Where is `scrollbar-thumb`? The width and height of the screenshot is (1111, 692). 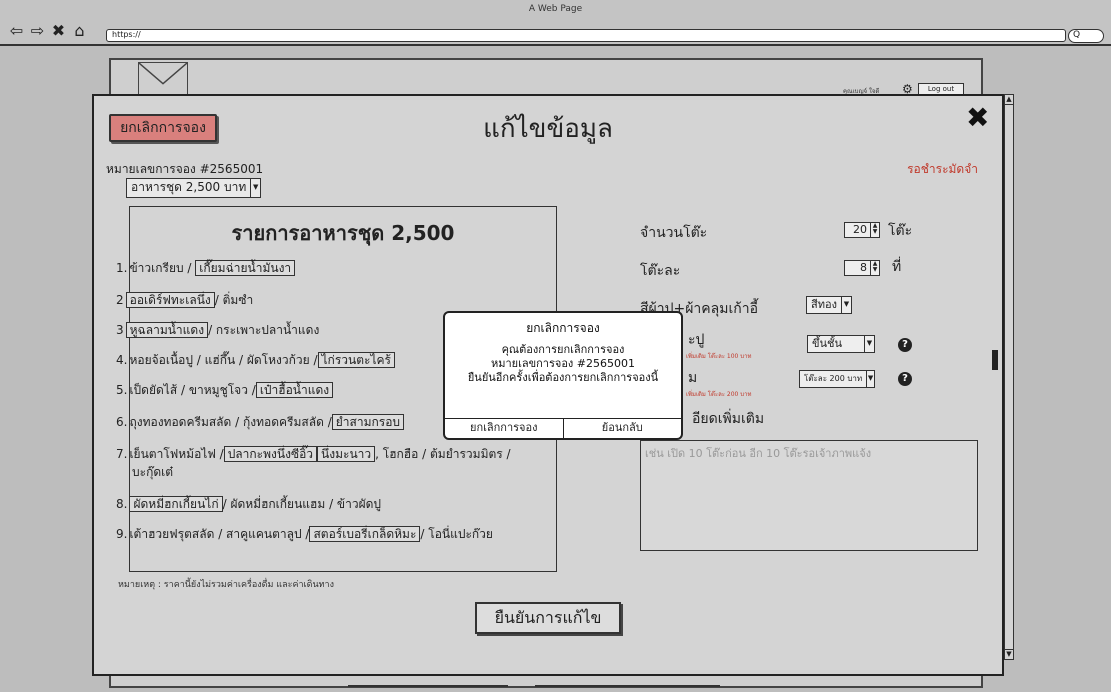 scrollbar-thumb is located at coordinates (995, 360).